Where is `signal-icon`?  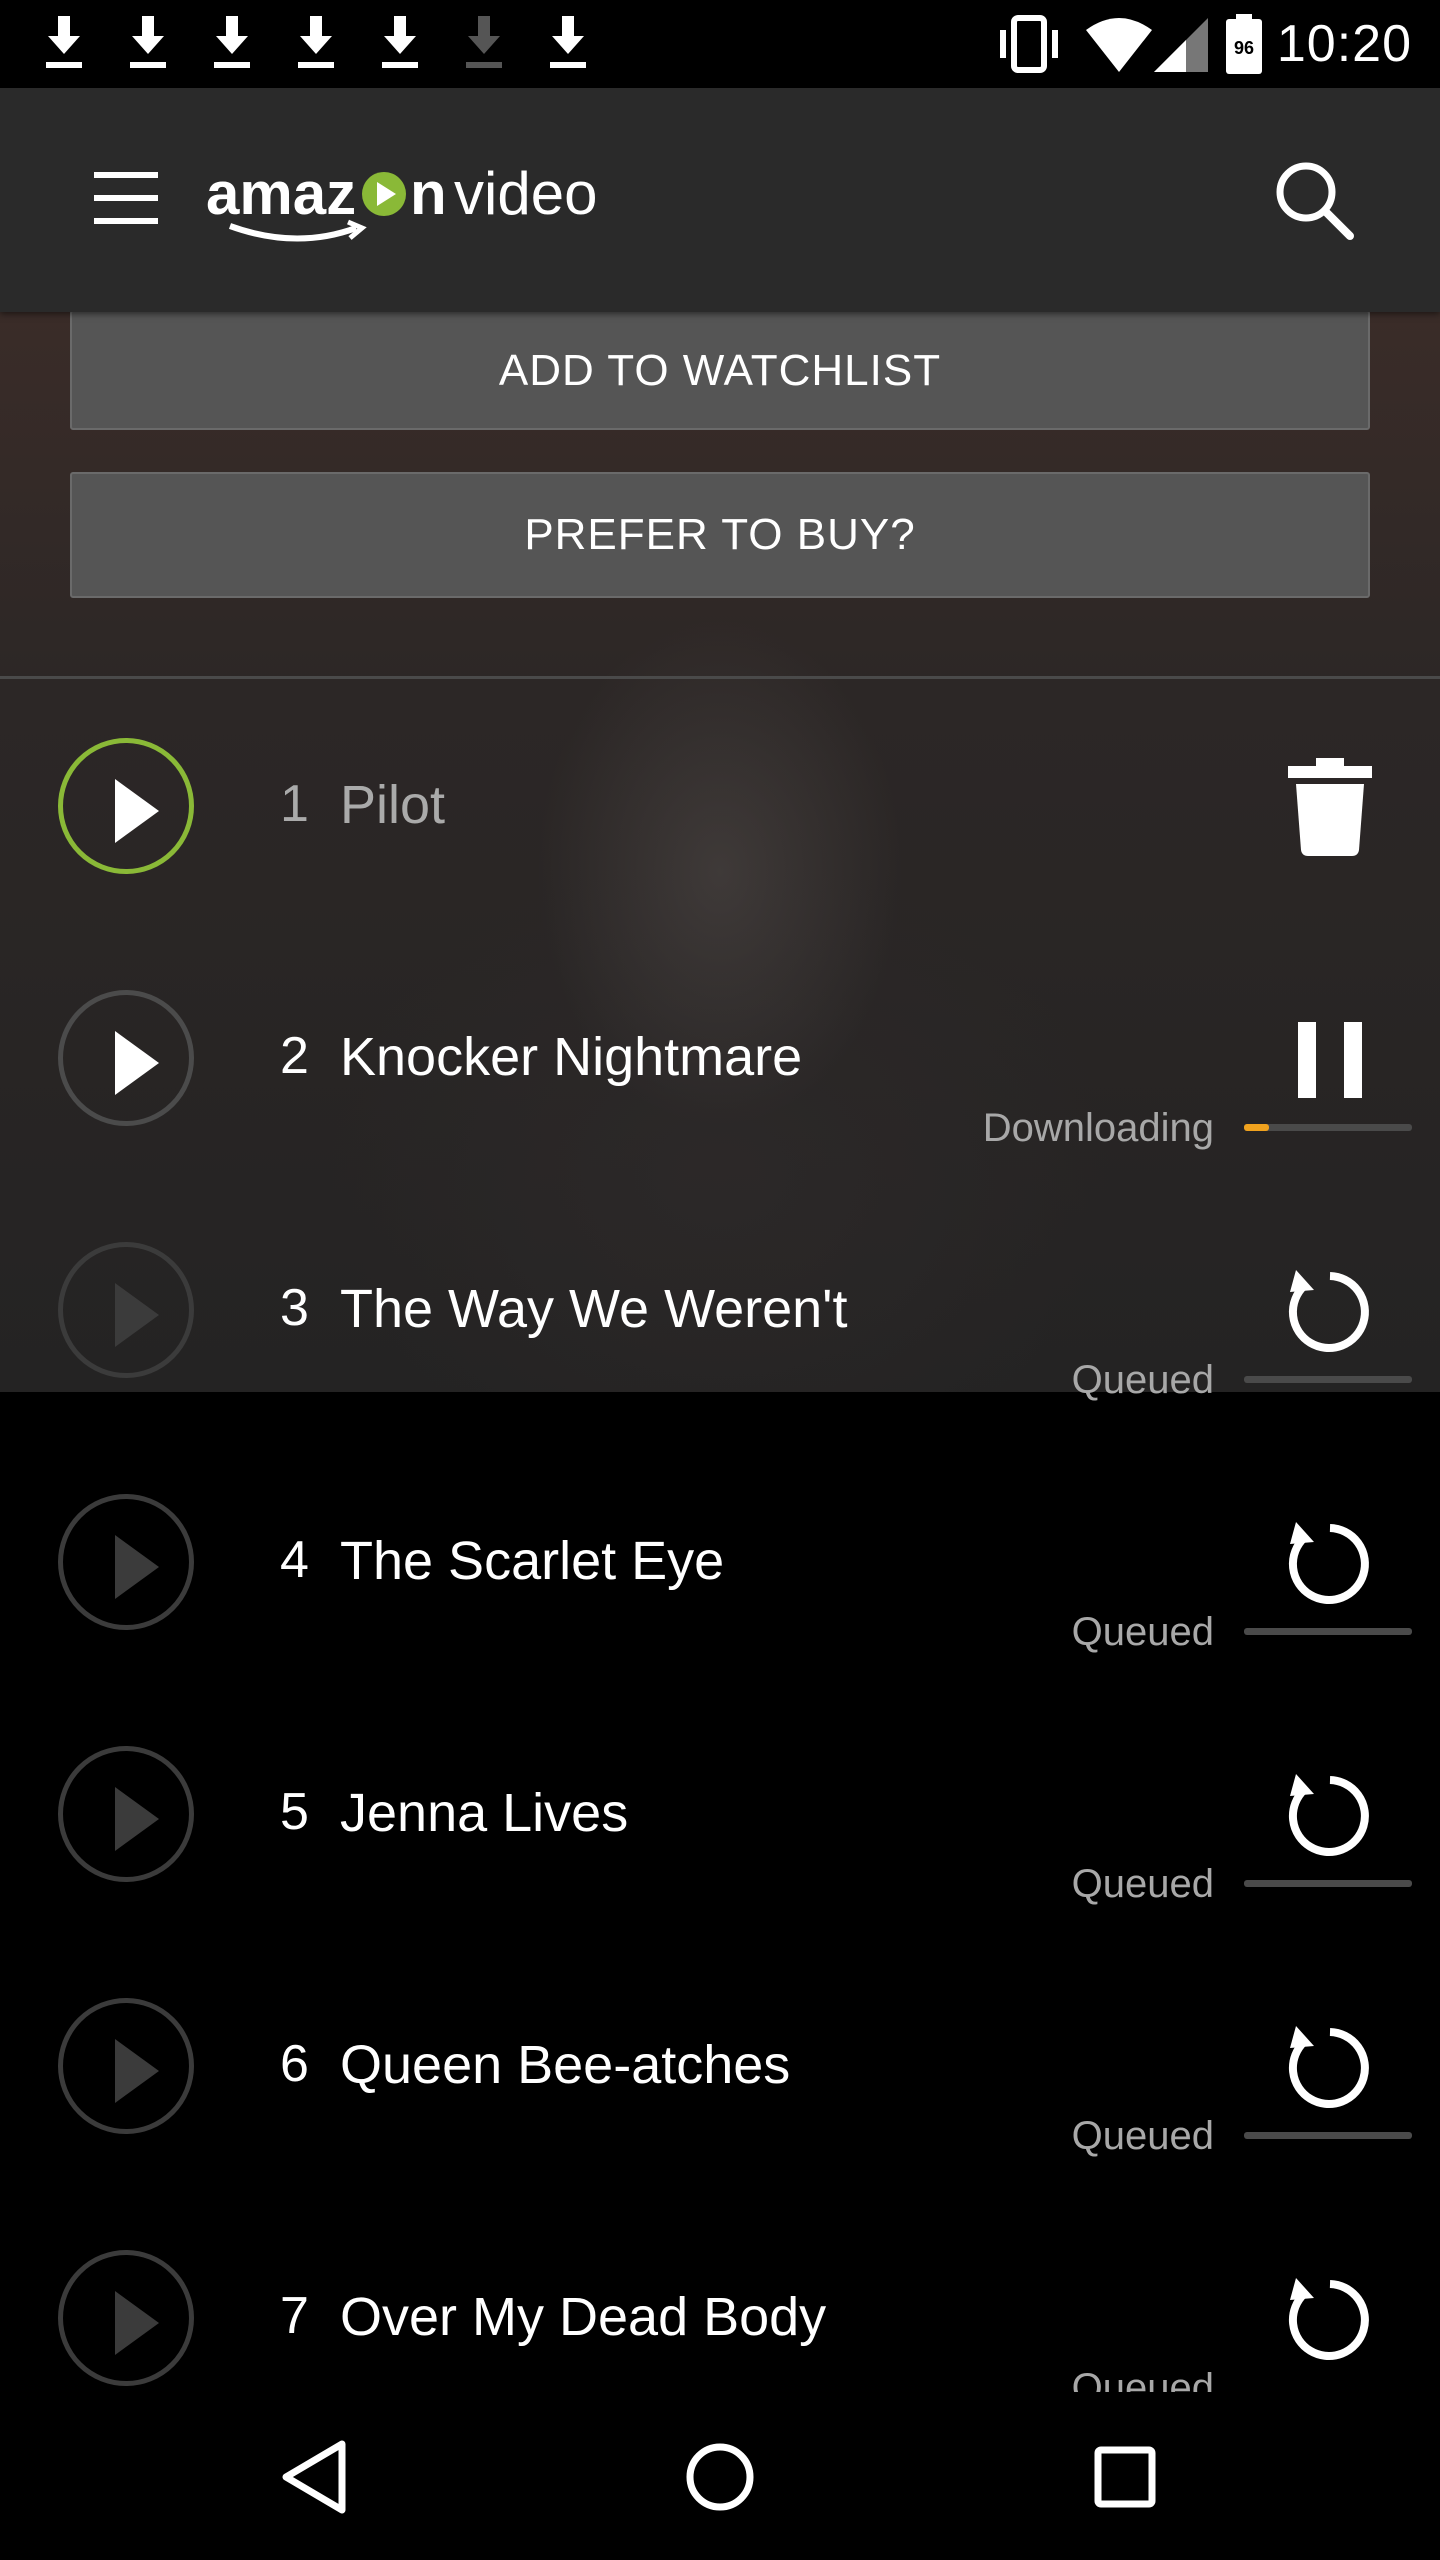
signal-icon is located at coordinates (1181, 45).